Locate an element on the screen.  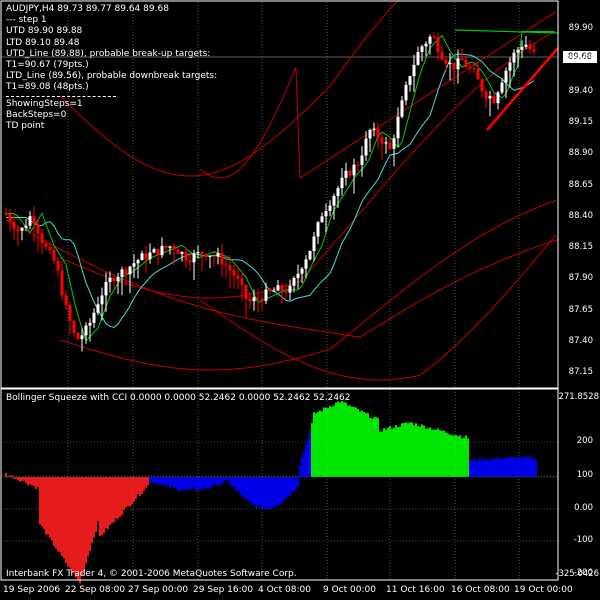
price-tick-label: 89.65 is located at coordinates (580, 59).